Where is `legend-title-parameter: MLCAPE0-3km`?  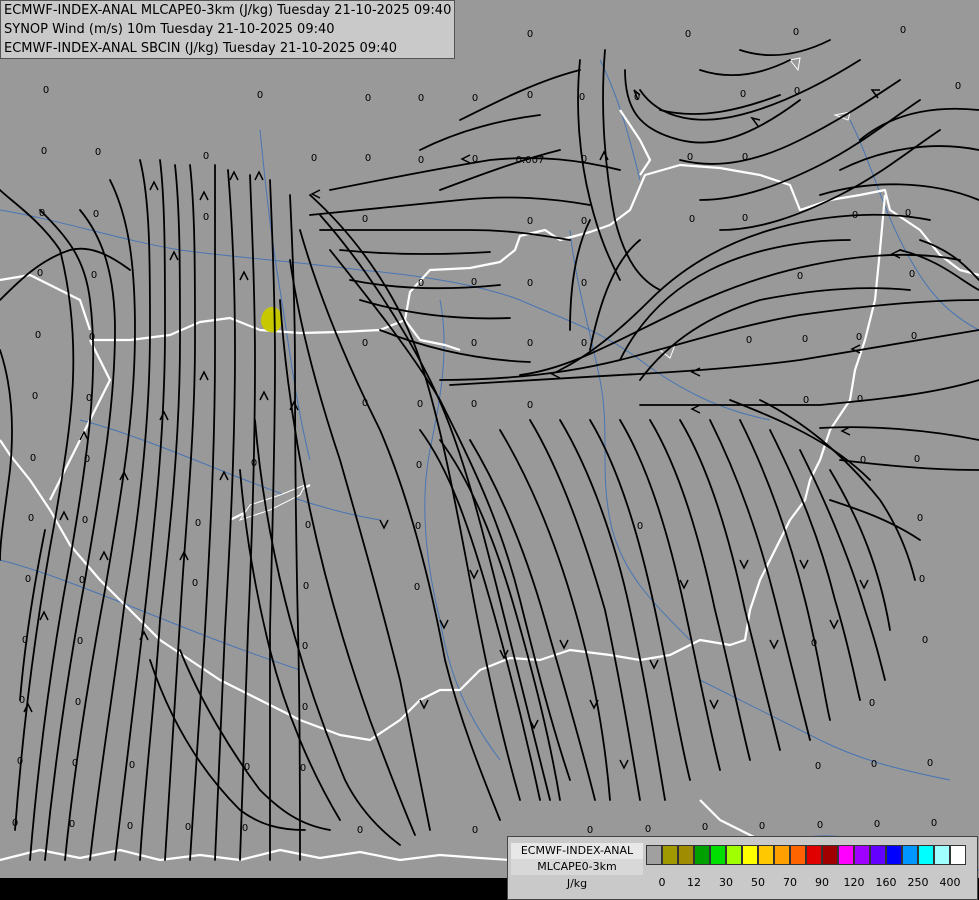
legend-title-parameter: MLCAPE0-3km is located at coordinates (577, 867).